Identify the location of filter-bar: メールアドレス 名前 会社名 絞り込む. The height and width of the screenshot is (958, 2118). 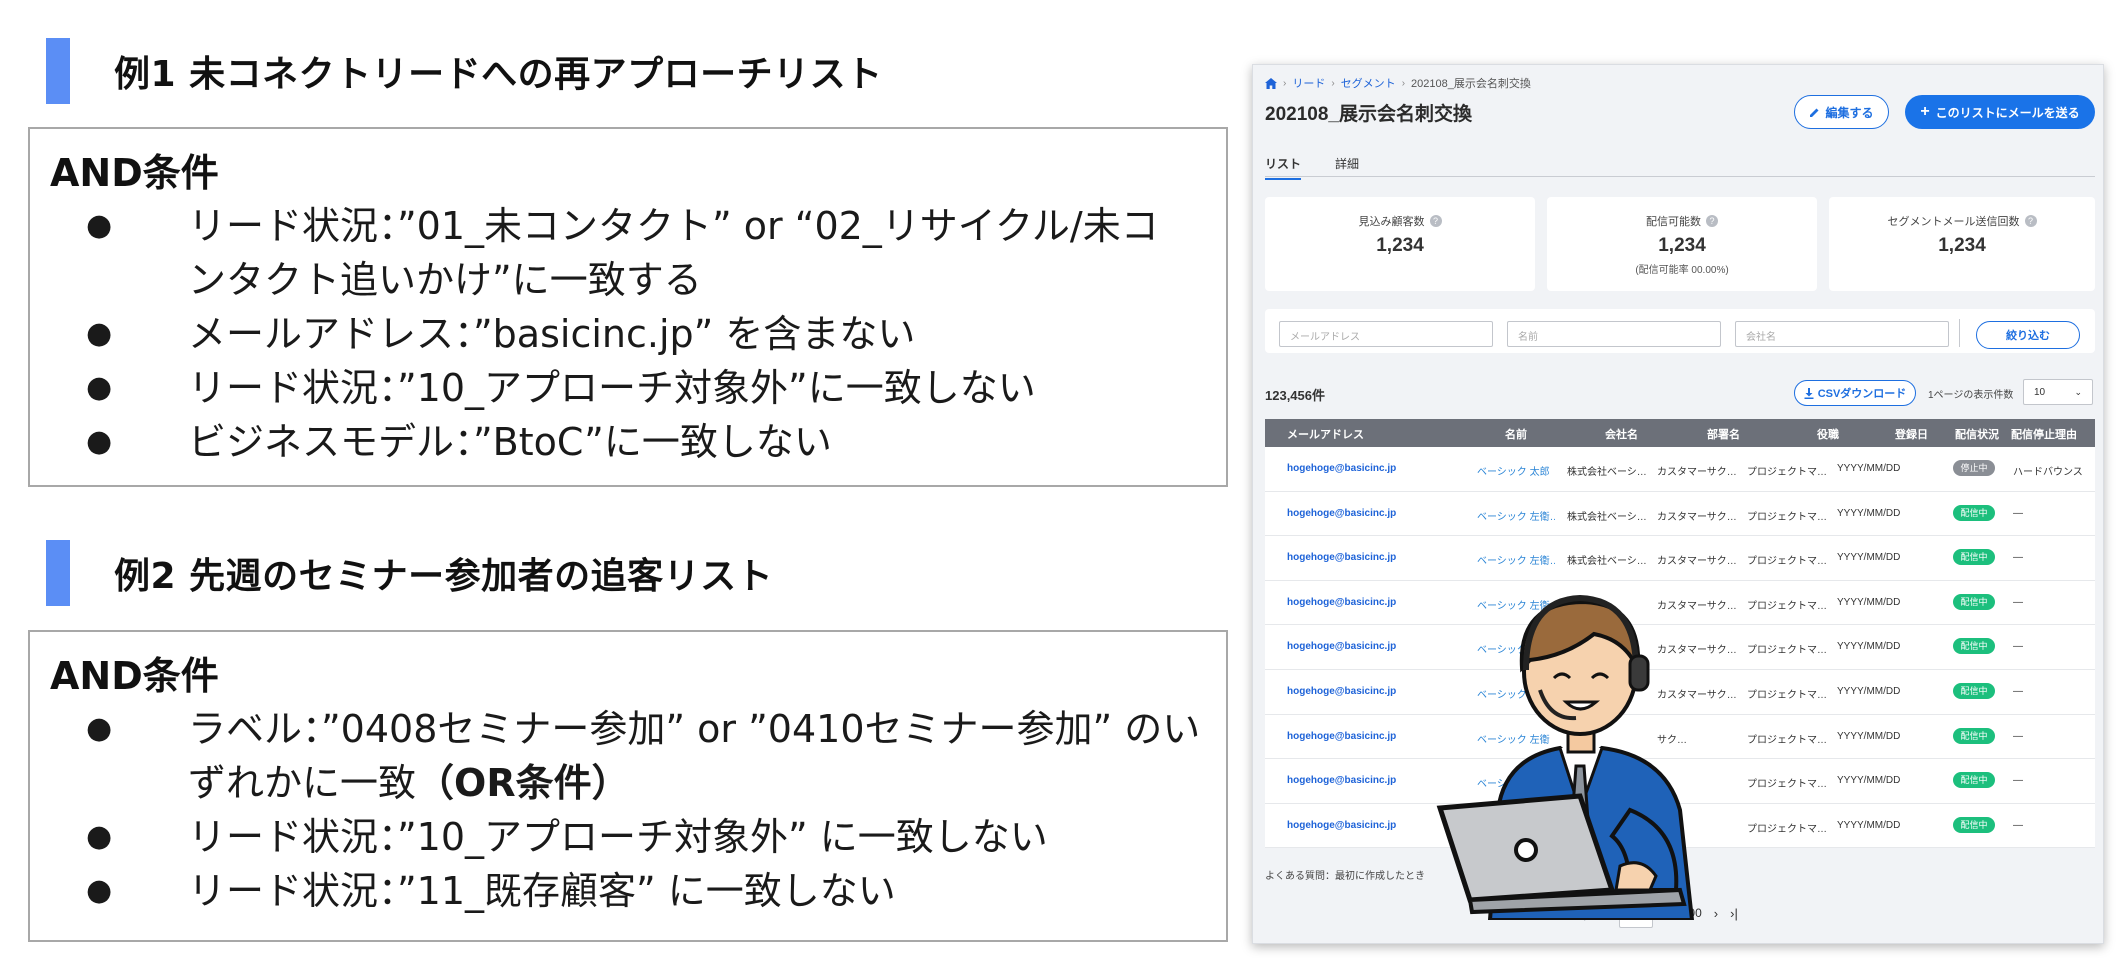
(1680, 331).